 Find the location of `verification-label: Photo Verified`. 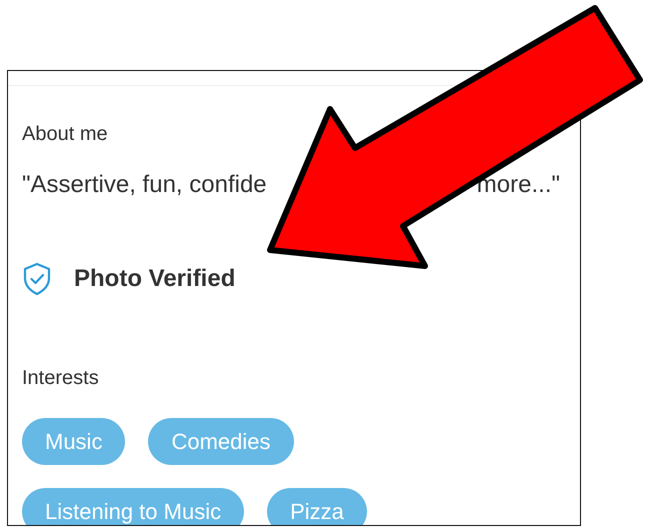

verification-label: Photo Verified is located at coordinates (155, 279).